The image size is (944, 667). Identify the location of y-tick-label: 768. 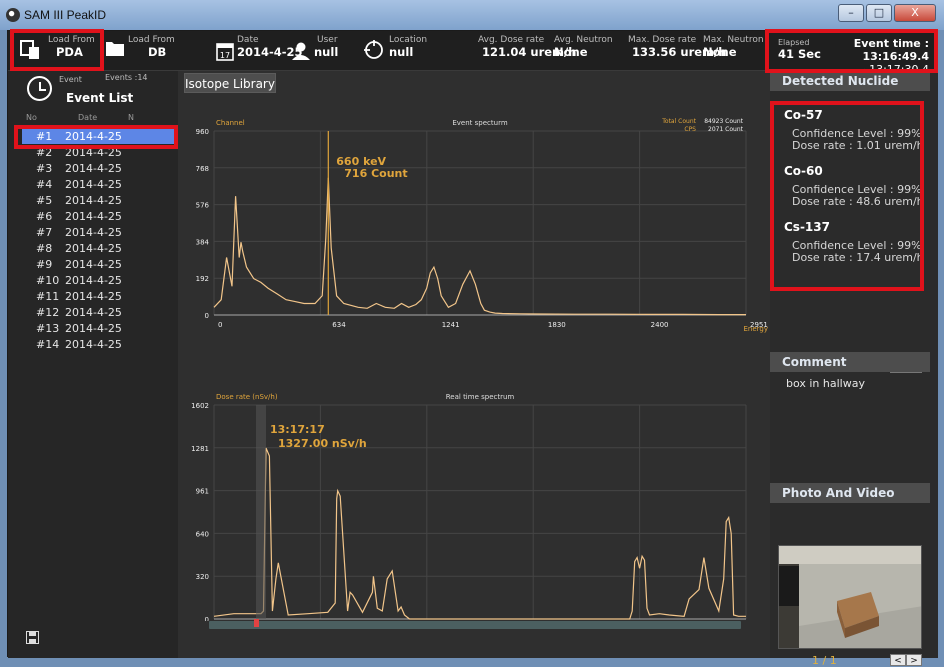
(202, 169).